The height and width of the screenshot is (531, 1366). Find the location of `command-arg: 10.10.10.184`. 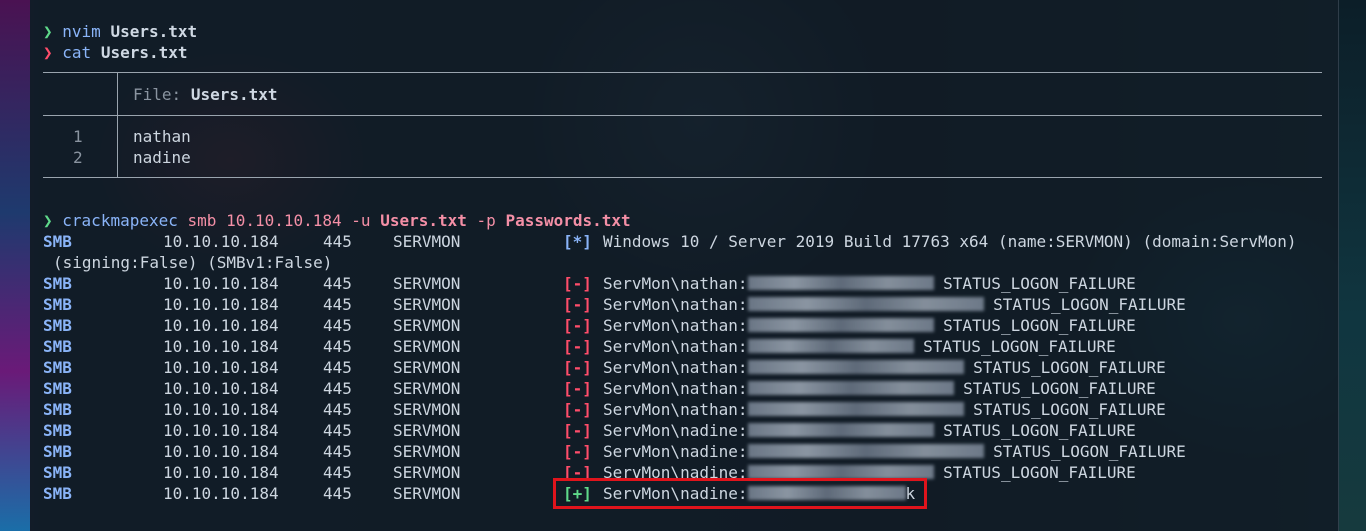

command-arg: 10.10.10.184 is located at coordinates (284, 220).